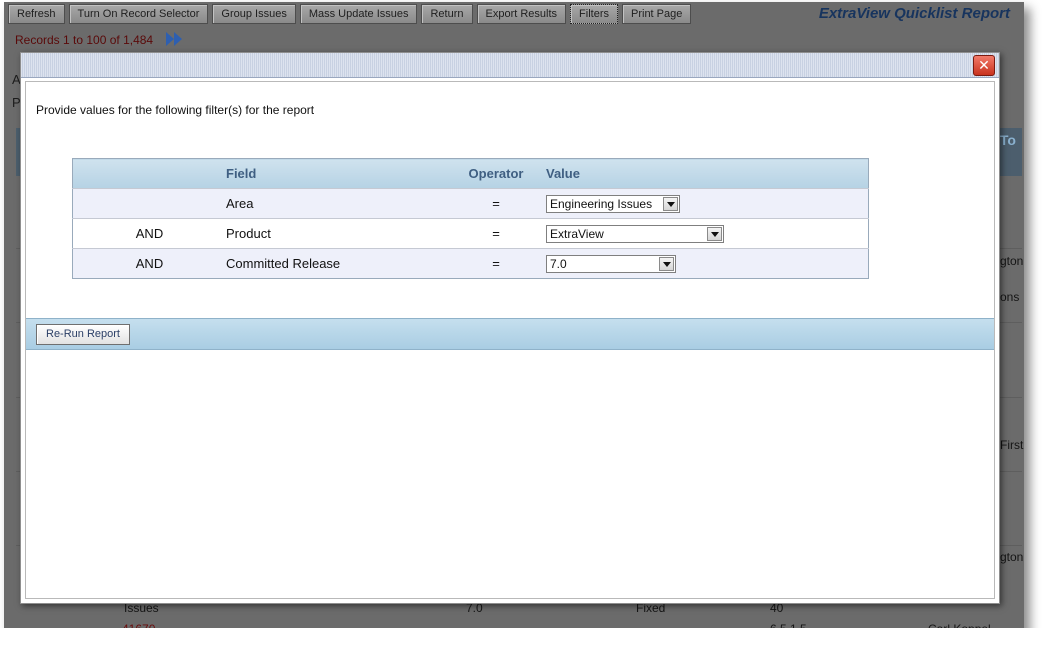 The height and width of the screenshot is (650, 1042). What do you see at coordinates (521, 14) in the screenshot?
I see `export-results-button: Export Results` at bounding box center [521, 14].